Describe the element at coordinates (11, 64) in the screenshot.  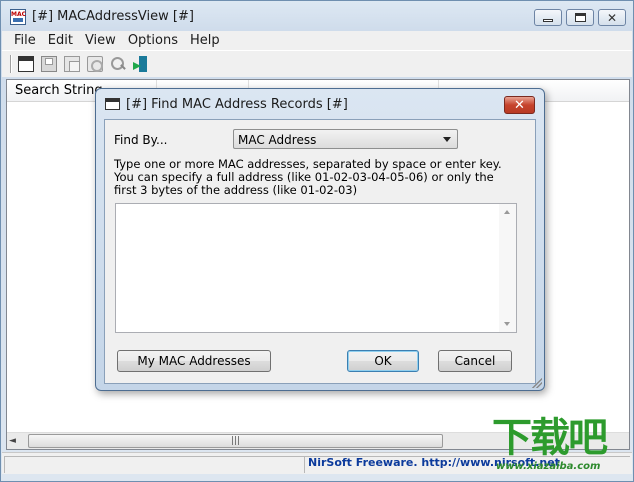
I see `toolbar-separator` at that location.